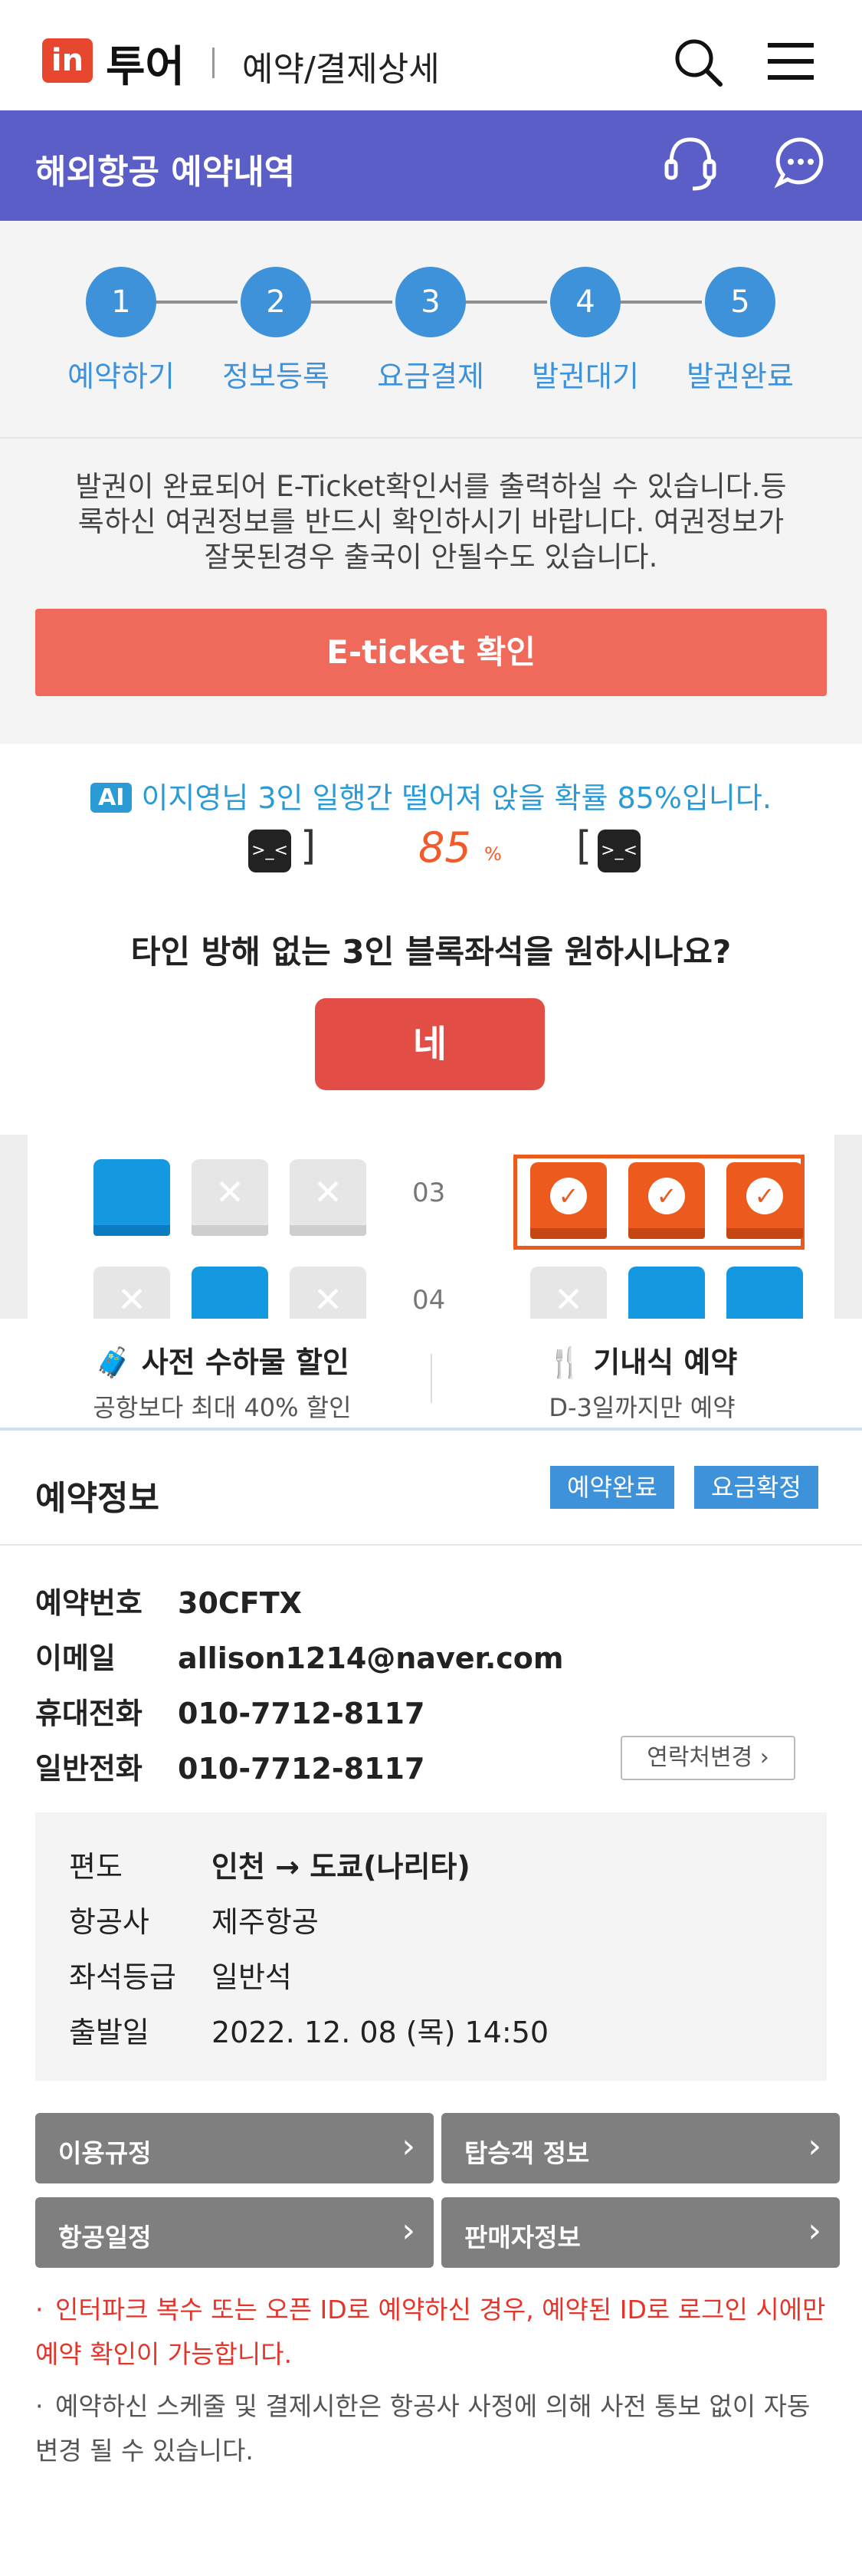 This screenshot has height=2576, width=862. What do you see at coordinates (340, 1867) in the screenshot?
I see `flight-route: 인천 → 도쿄(나리타)` at bounding box center [340, 1867].